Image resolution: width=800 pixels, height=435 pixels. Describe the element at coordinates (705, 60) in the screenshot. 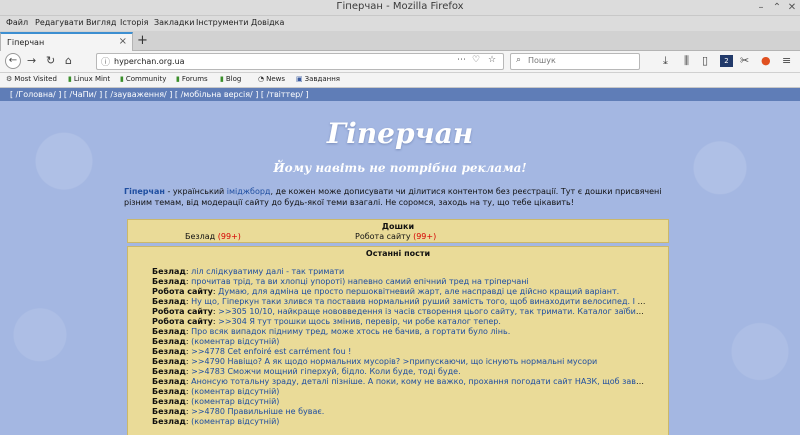

I see `sidebar-icon: ▯` at that location.